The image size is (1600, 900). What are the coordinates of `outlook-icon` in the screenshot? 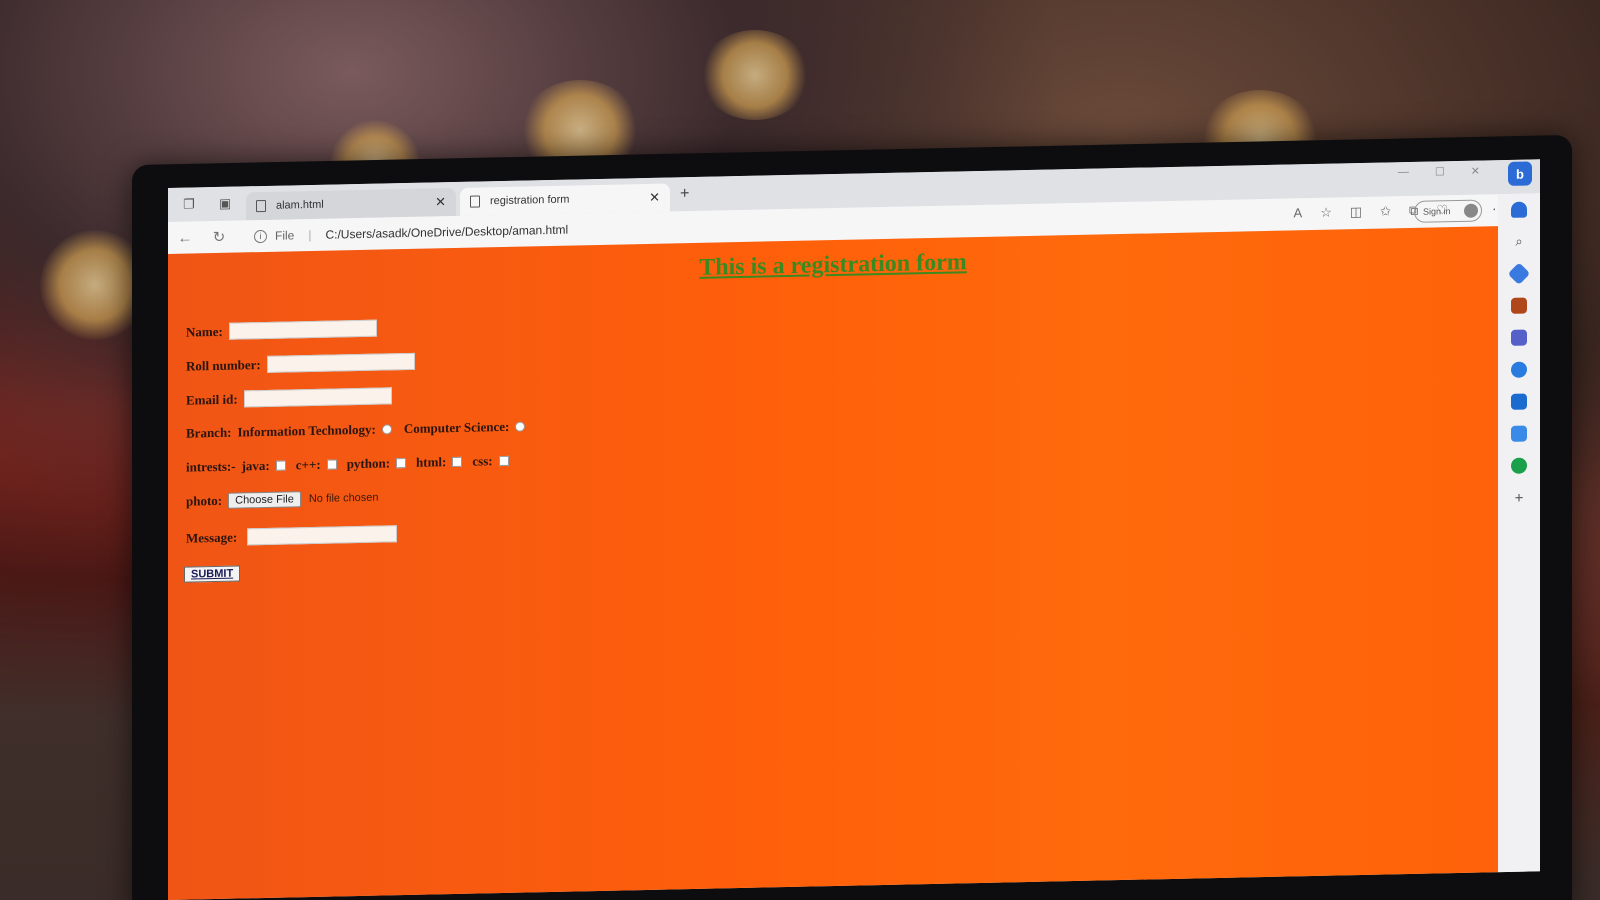 It's located at (1519, 401).